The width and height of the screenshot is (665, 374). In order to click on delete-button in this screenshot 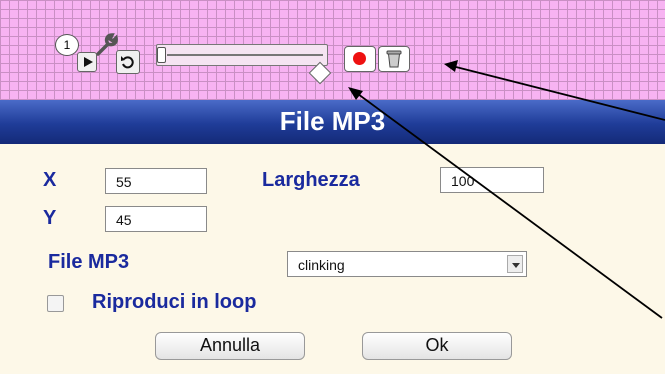, I will do `click(394, 59)`.